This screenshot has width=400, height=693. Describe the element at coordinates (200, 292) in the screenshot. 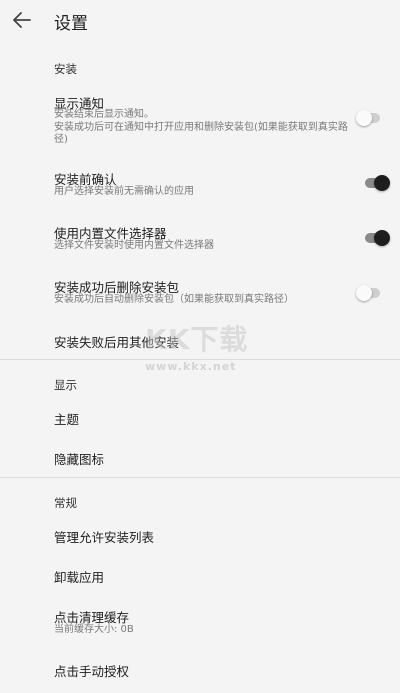

I see `setting-delete-after-install: 安装成功后删除安装包 安装成功后自动删除安装包（如果能获取到真实路径）` at that location.